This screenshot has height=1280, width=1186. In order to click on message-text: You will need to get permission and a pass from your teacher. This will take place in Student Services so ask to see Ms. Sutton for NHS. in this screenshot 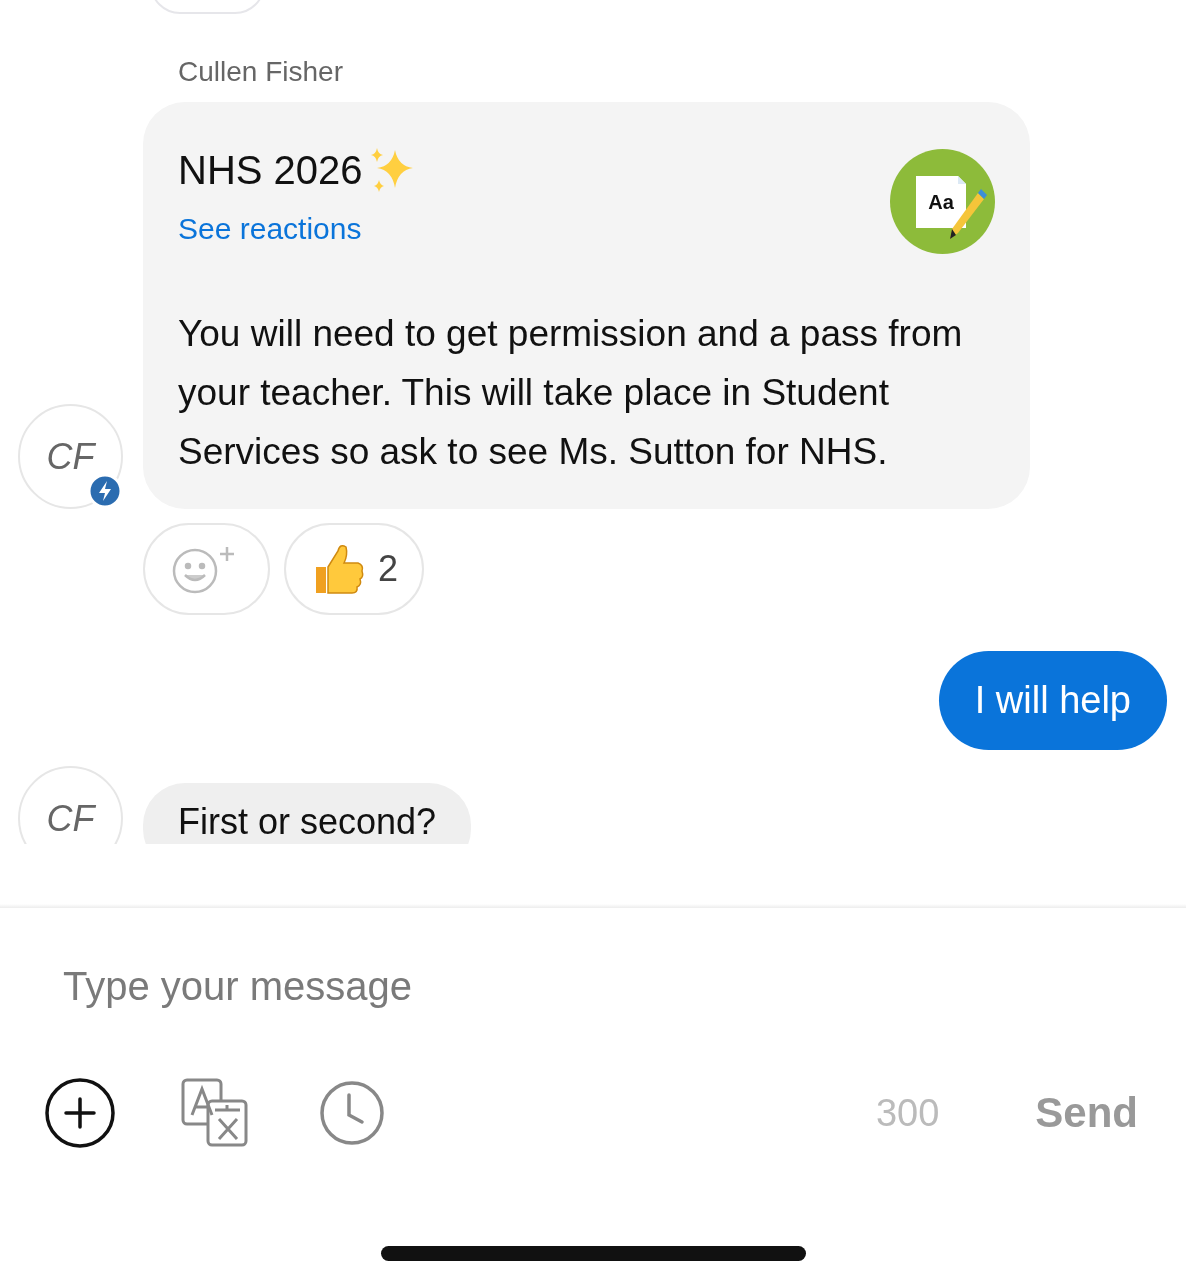, I will do `click(571, 393)`.